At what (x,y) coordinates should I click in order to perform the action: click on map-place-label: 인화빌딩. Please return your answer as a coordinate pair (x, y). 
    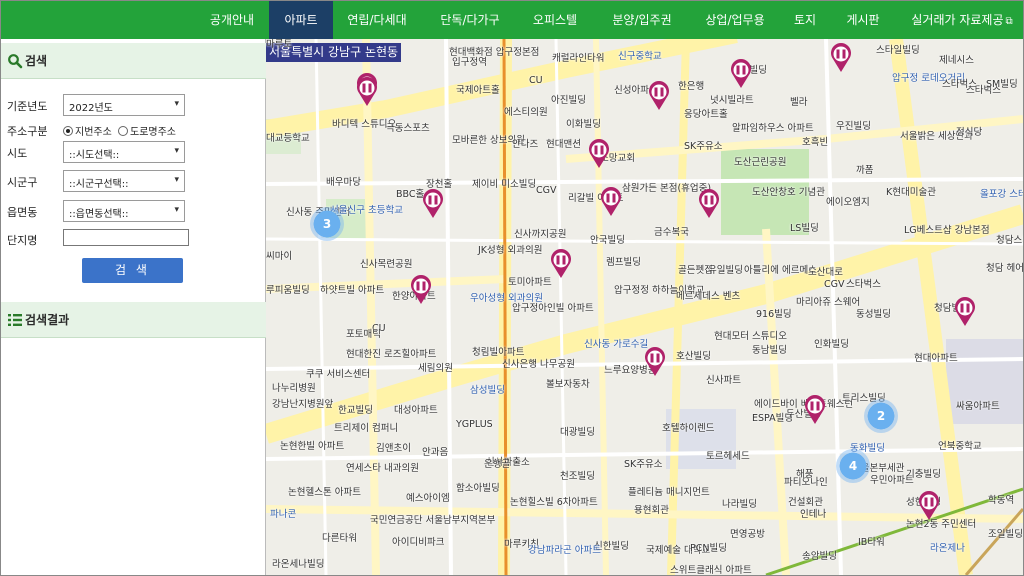
    Looking at the image, I should click on (831, 344).